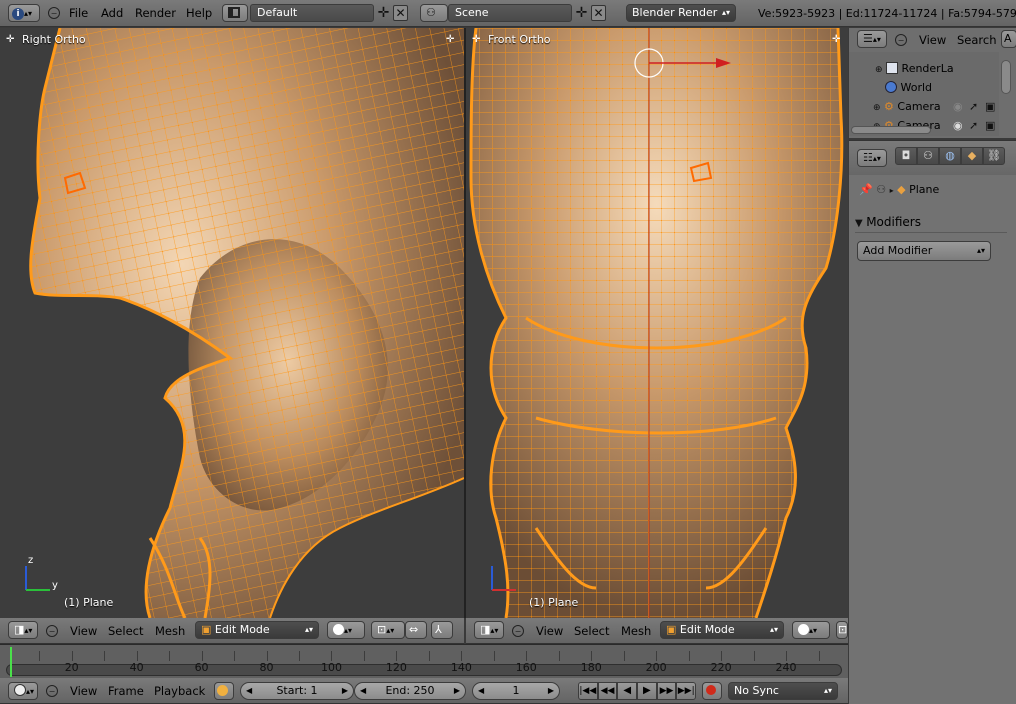 Image resolution: width=1016 pixels, height=704 pixels. I want to click on modifiers-section-header: ▼ Modifiers, so click(931, 222).